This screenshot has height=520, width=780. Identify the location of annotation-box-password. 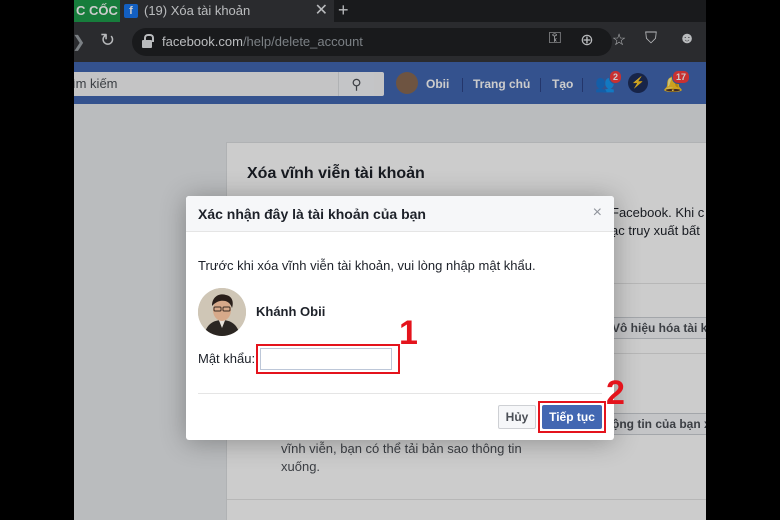
(328, 359).